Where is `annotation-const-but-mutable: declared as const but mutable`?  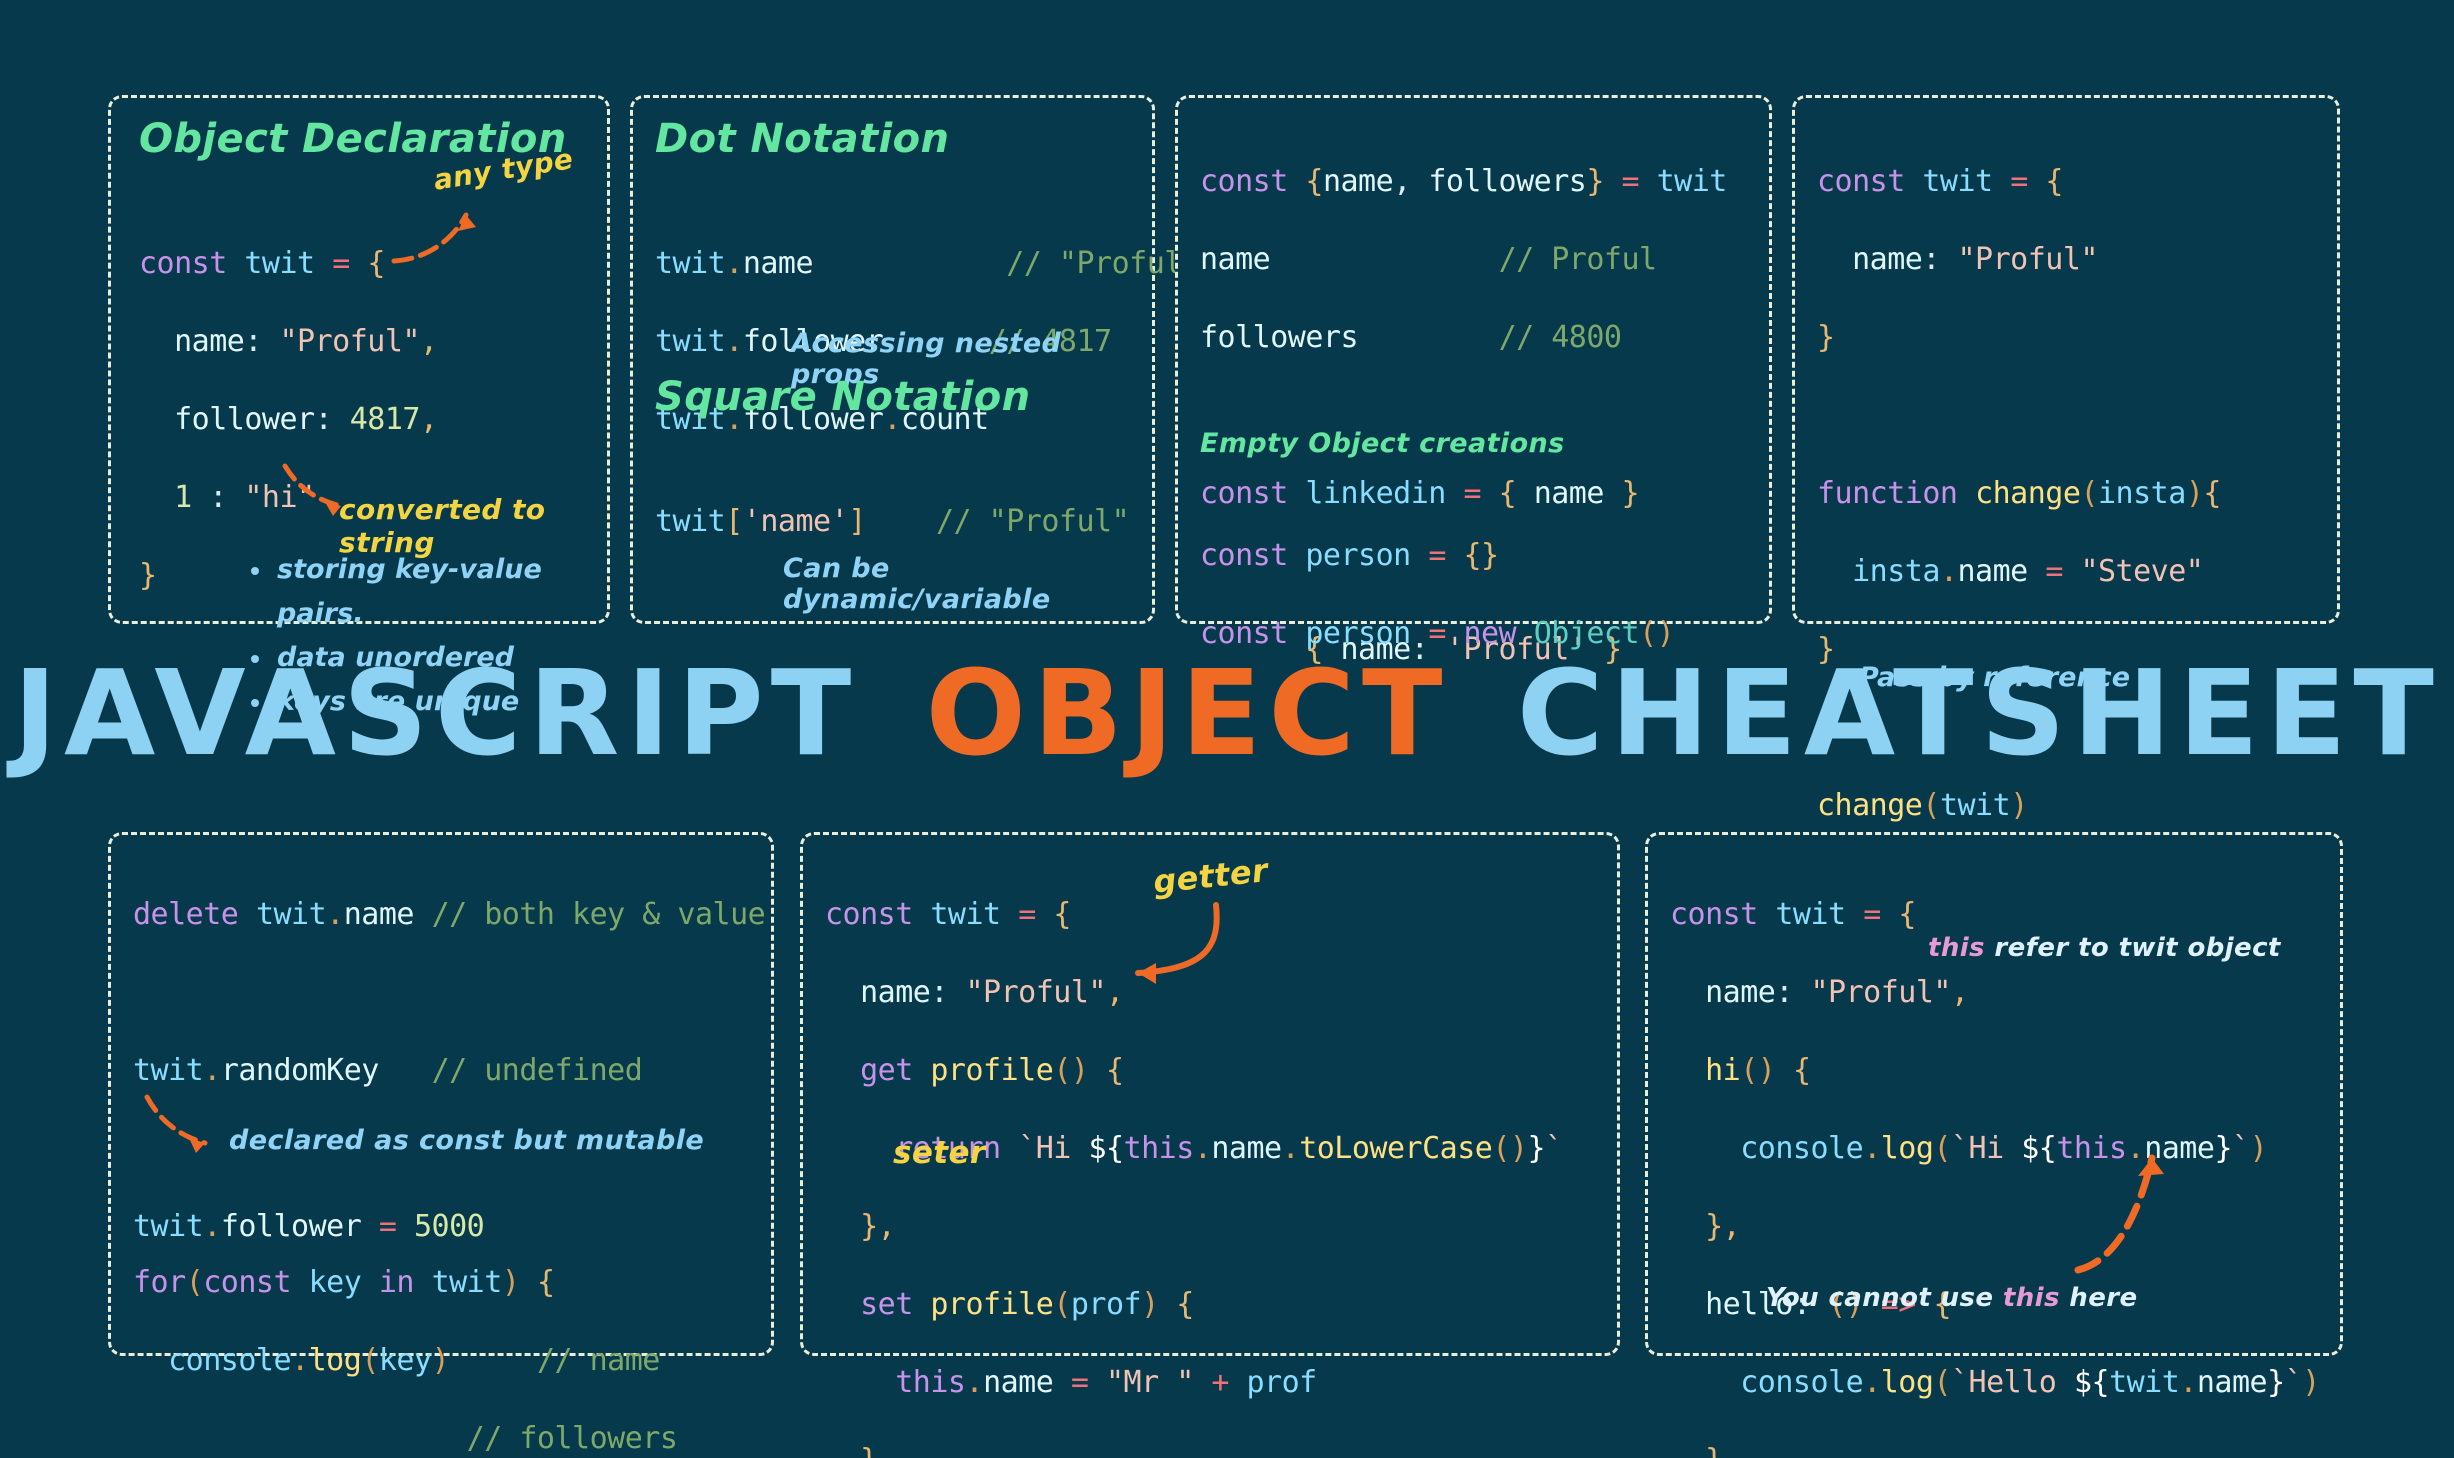
annotation-const-but-mutable: declared as const but mutable is located at coordinates (467, 1140).